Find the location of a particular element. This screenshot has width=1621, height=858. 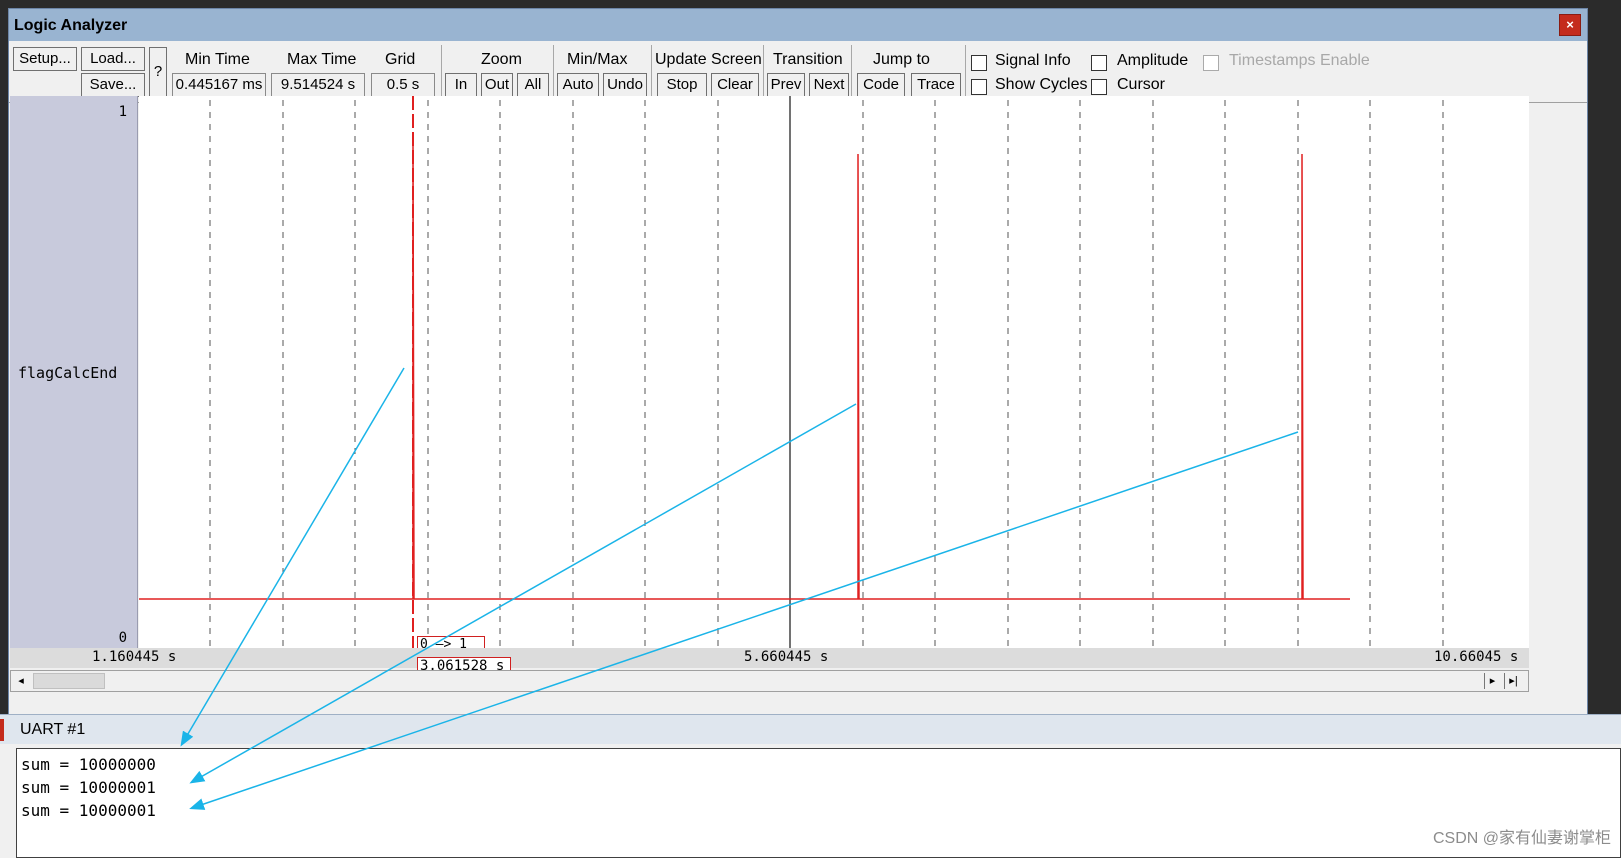

signal-name-panel: 1 flagCalcEnd 0 is located at coordinates (74, 382).